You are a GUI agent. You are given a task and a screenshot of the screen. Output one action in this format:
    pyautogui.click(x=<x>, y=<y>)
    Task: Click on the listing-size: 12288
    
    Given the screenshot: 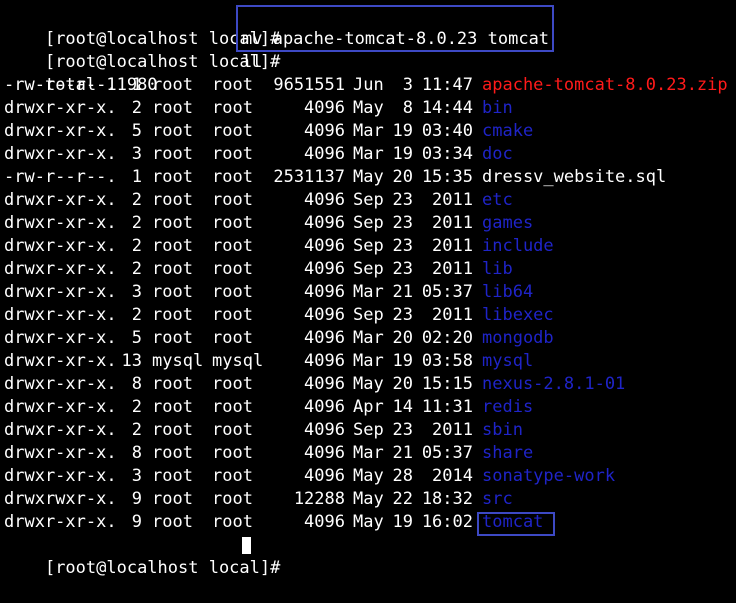 What is the action you would take?
    pyautogui.click(x=319, y=499)
    